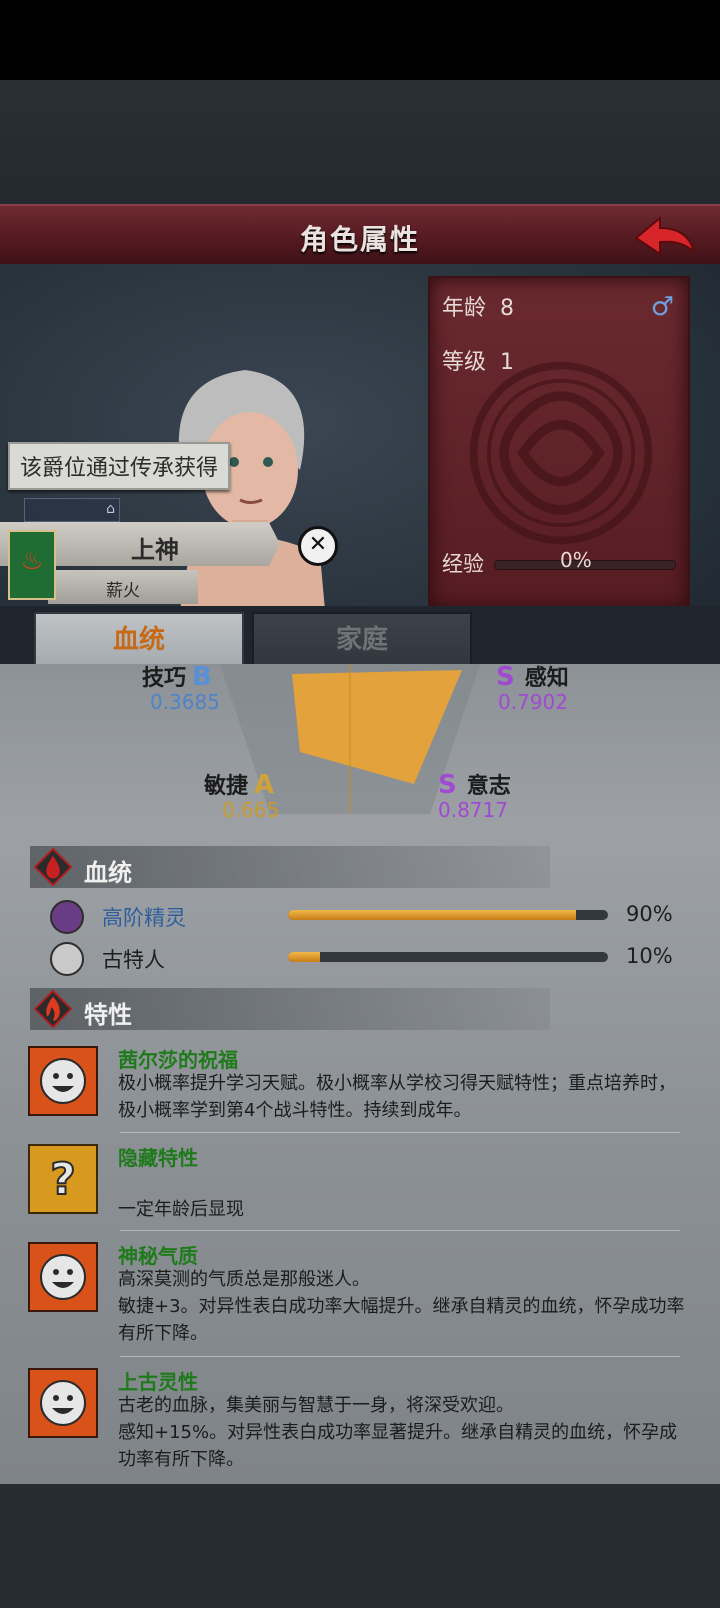 Image resolution: width=720 pixels, height=1608 pixels. I want to click on level-row: 等级 1, so click(478, 360).